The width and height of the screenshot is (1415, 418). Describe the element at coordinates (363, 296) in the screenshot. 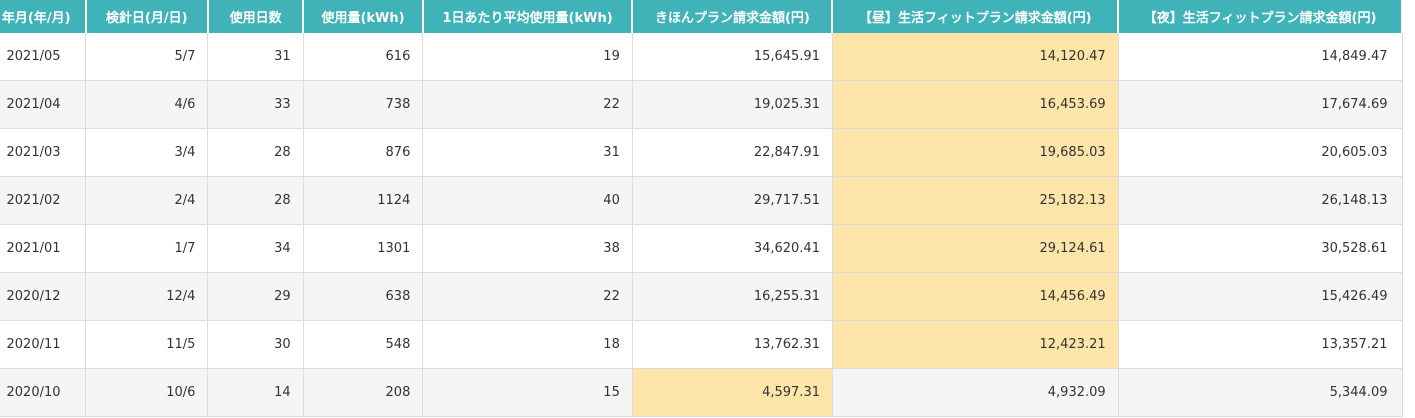

I see `cell-usage-kwh: 638` at that location.